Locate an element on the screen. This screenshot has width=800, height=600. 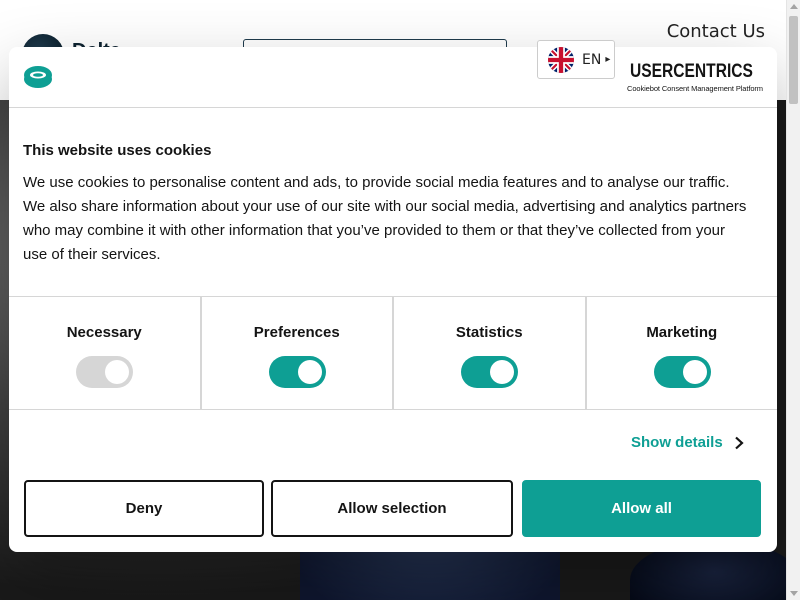
category-necessary: Necessary is located at coordinates (105, 353).